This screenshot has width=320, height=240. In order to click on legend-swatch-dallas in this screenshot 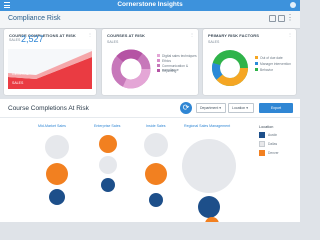, I will do `click(262, 144)`.